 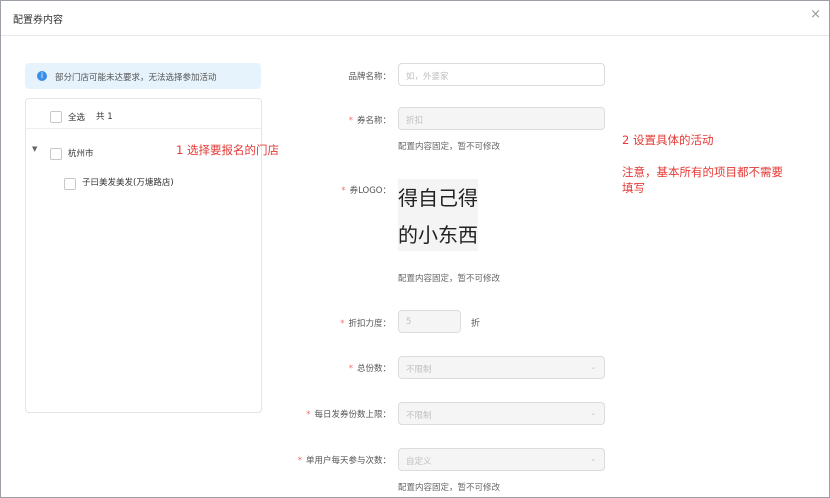 I want to click on discount-label: * 折扣力度：, so click(x=365, y=324).